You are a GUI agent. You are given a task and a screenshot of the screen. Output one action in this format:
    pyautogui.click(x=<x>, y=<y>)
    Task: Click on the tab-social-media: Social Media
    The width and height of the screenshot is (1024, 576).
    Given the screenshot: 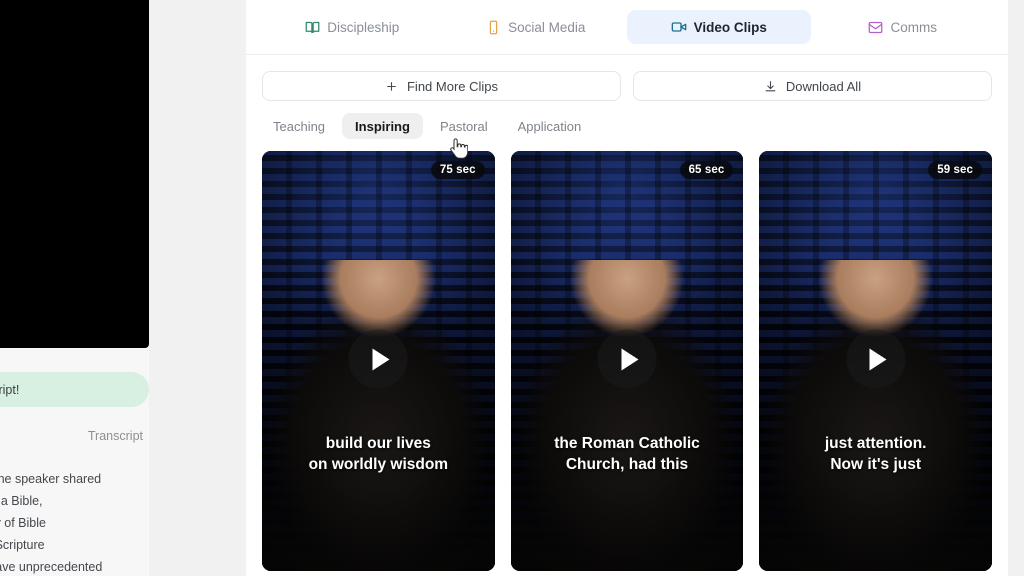 What is the action you would take?
    pyautogui.click(x=536, y=27)
    